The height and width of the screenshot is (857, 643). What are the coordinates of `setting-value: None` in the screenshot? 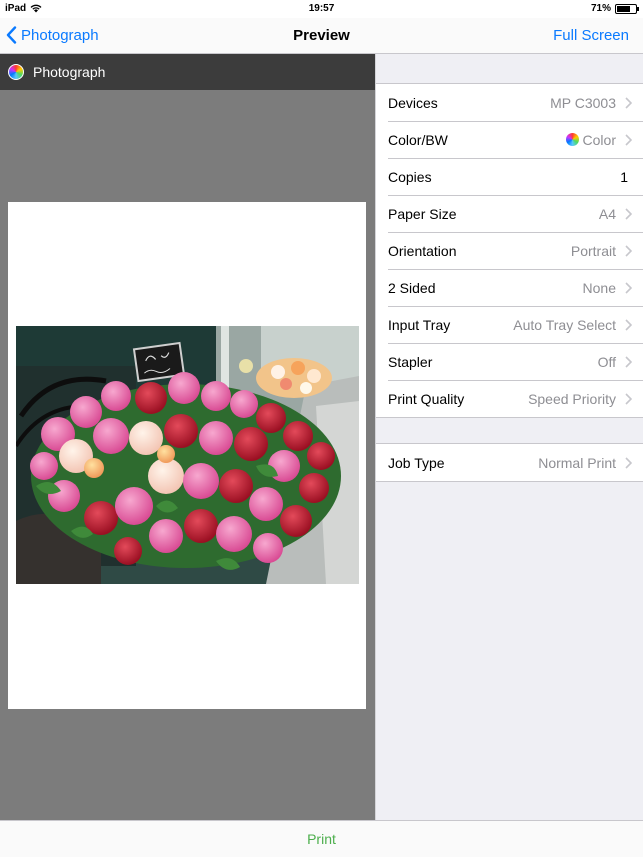 It's located at (607, 288).